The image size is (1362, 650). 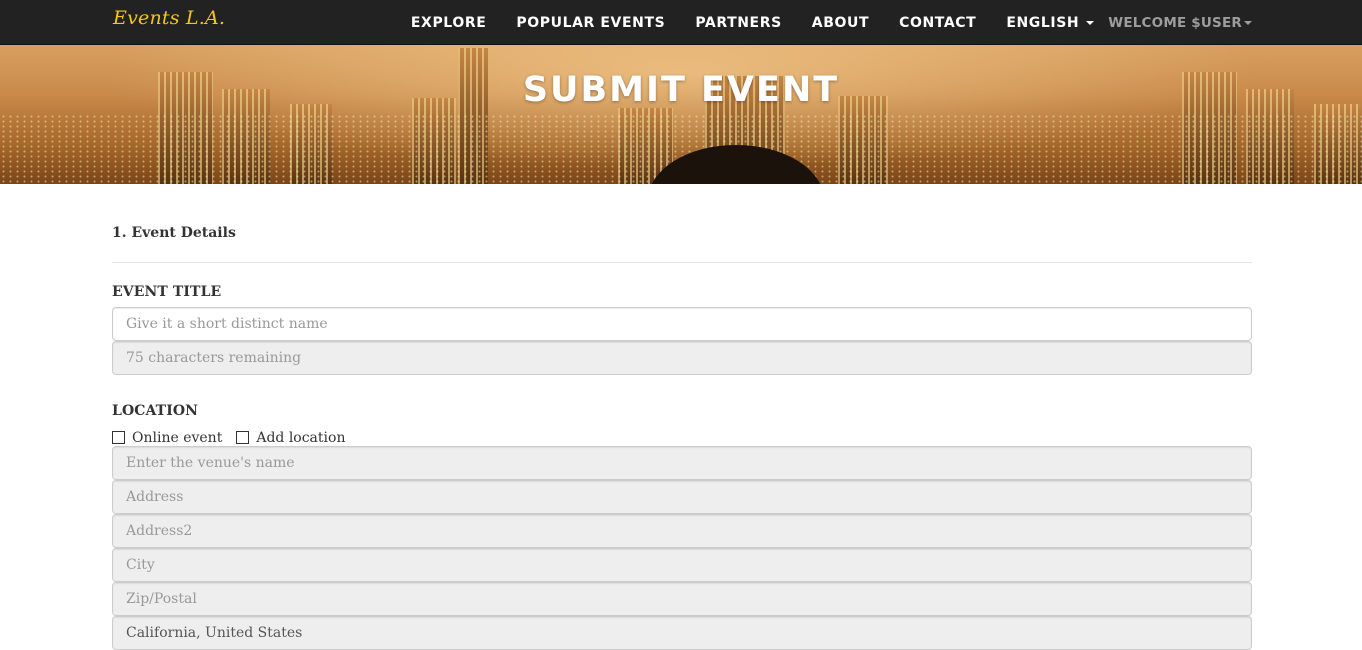 I want to click on language-dropdown: ENGLISH, so click(x=1050, y=22).